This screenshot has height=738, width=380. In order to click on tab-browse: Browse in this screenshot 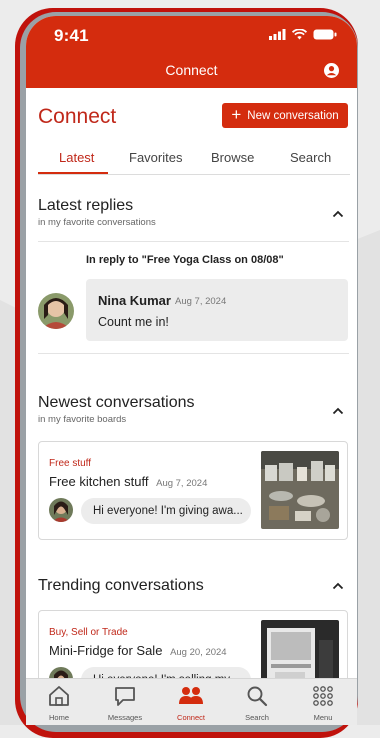, I will do `click(232, 157)`.